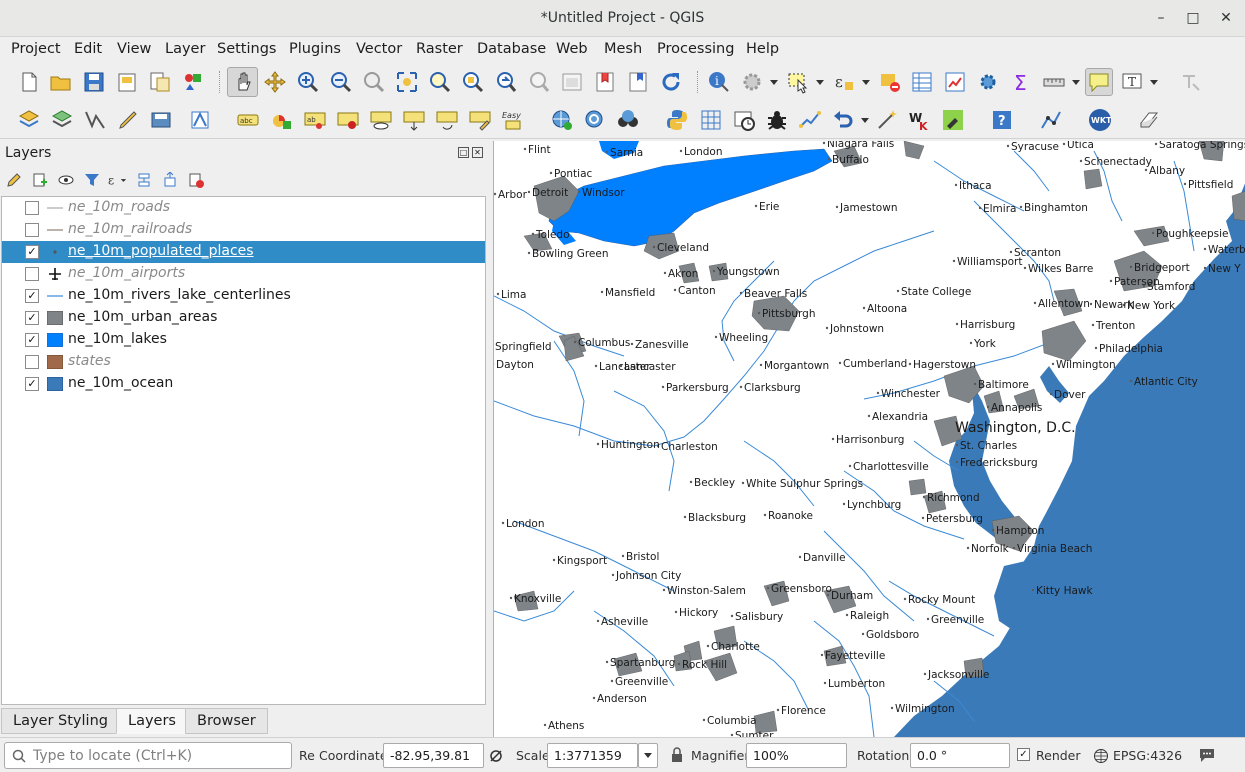  What do you see at coordinates (1100, 120) in the screenshot?
I see `wkt-icon: WKT` at bounding box center [1100, 120].